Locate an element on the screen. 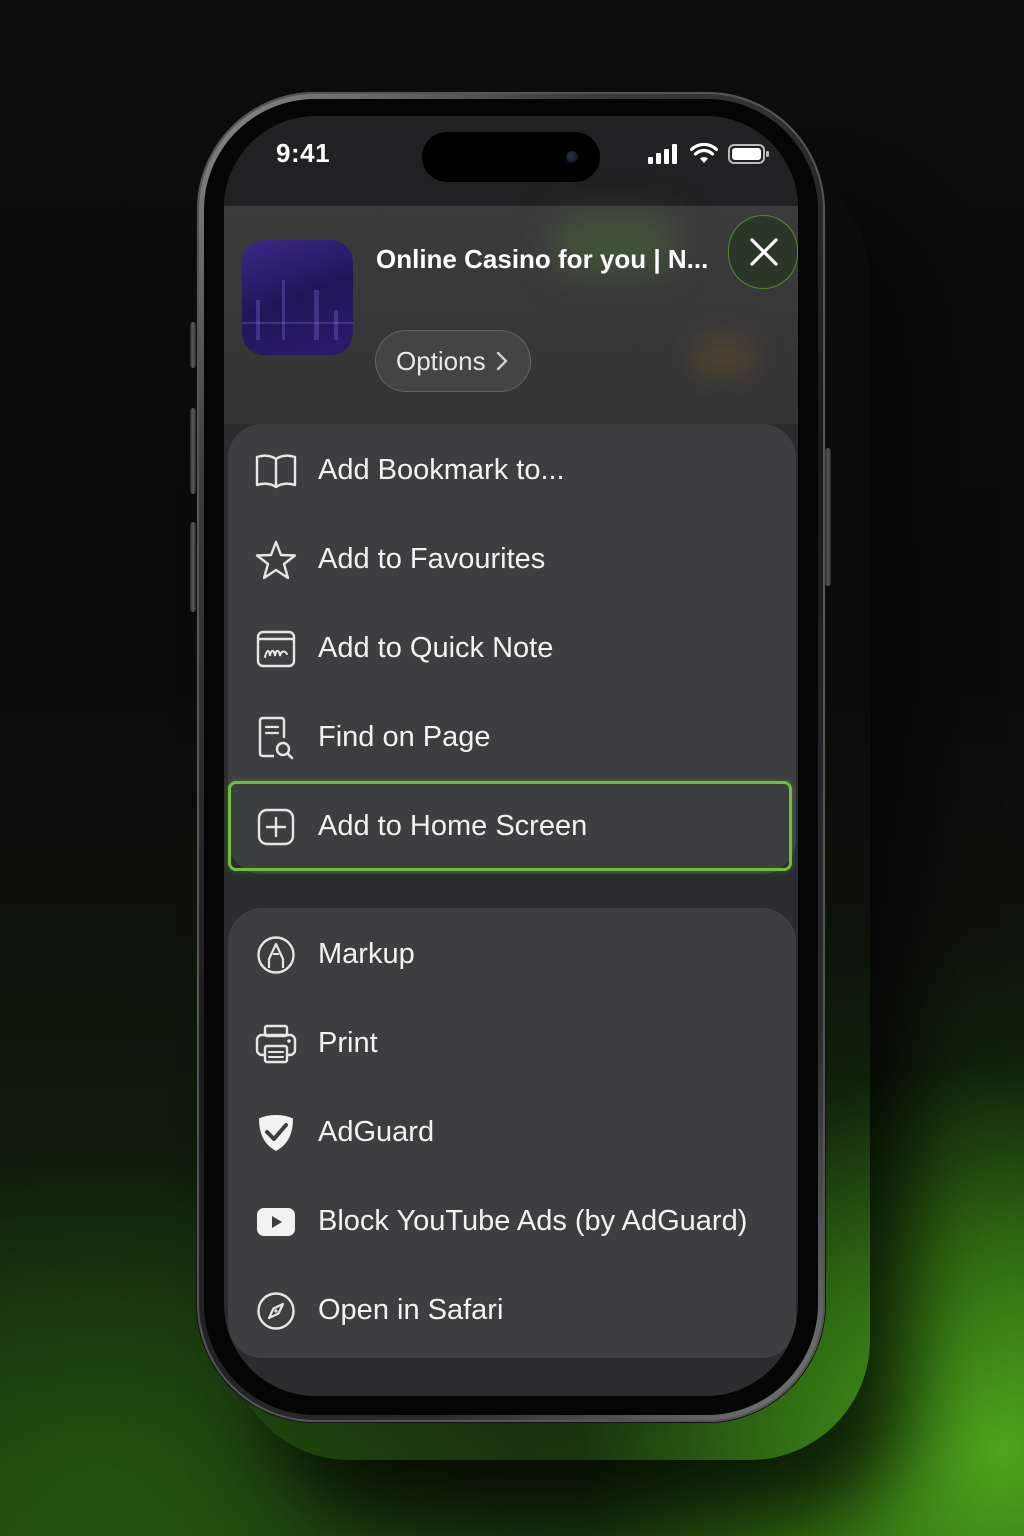 This screenshot has width=1024, height=1536. menu-item-label: Block YouTube Ads (by AdGuard) is located at coordinates (533, 1221).